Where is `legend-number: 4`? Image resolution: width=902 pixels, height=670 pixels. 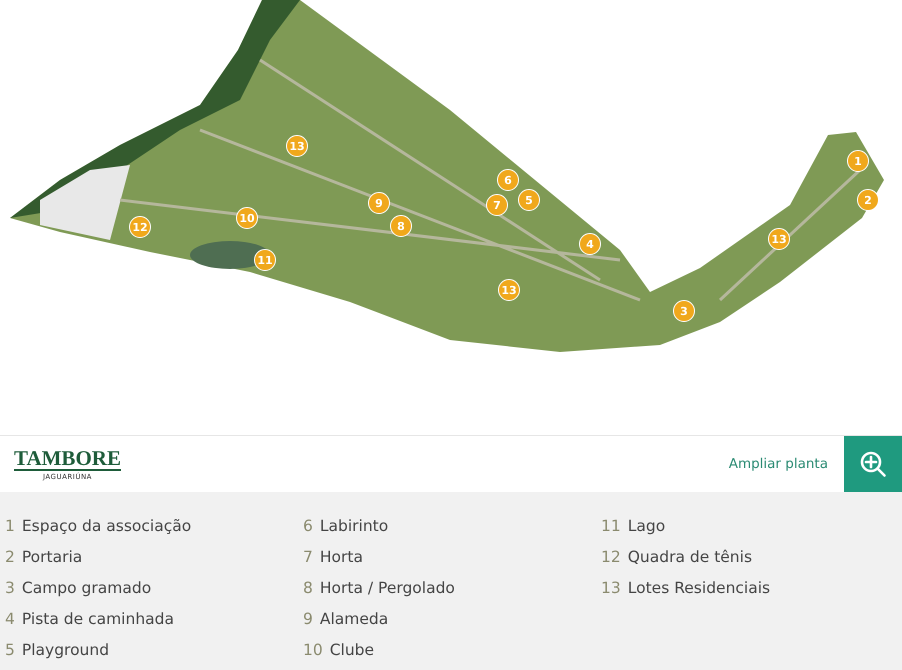 legend-number: 4 is located at coordinates (10, 619).